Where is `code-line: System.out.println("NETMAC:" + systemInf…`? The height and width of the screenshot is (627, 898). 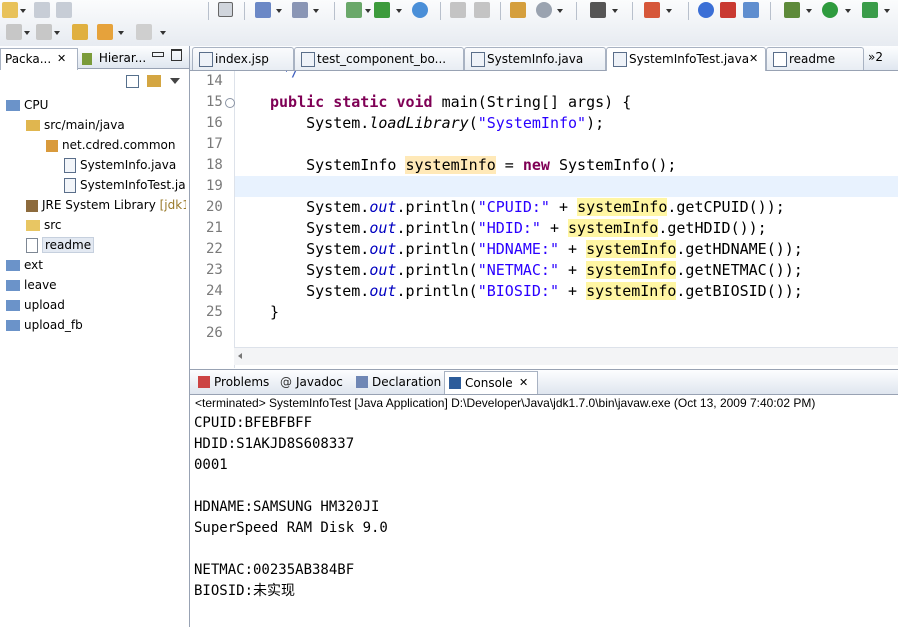
code-line: System.out.println("NETMAC:" + systemInf… is located at coordinates (536, 270).